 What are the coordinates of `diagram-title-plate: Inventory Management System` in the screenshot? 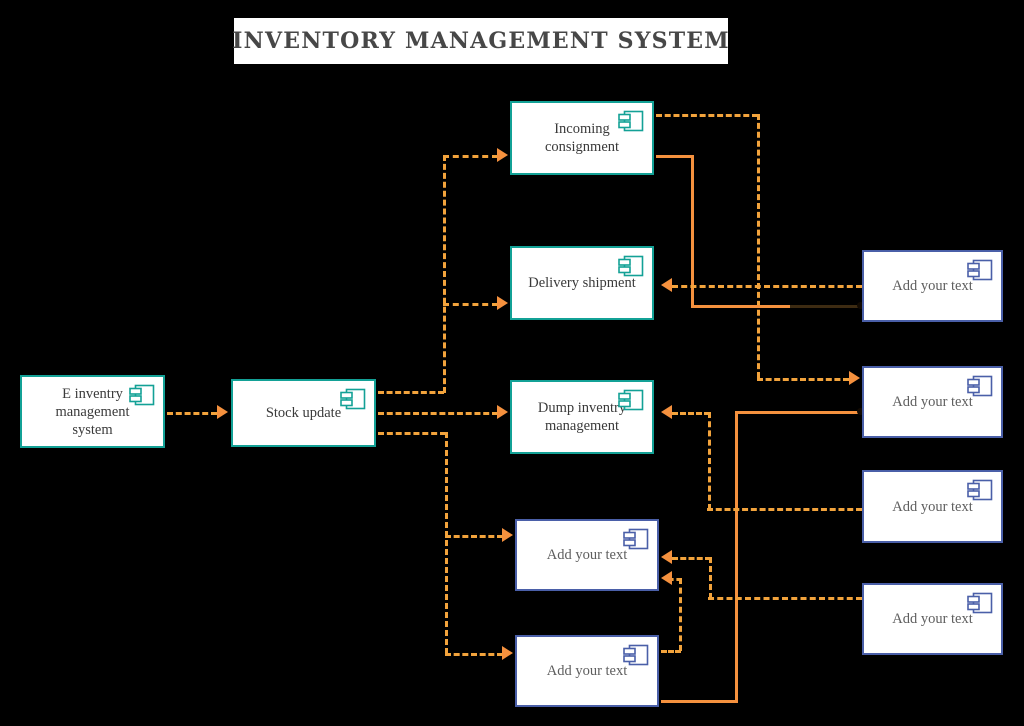 It's located at (481, 41).